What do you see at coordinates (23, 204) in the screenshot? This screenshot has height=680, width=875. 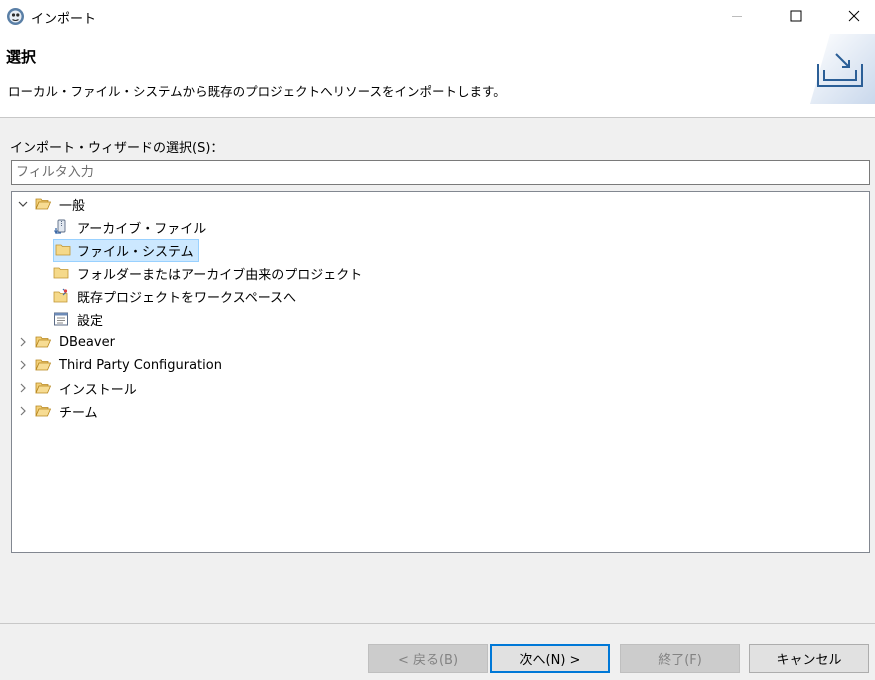 I see `chevron-down-icon` at bounding box center [23, 204].